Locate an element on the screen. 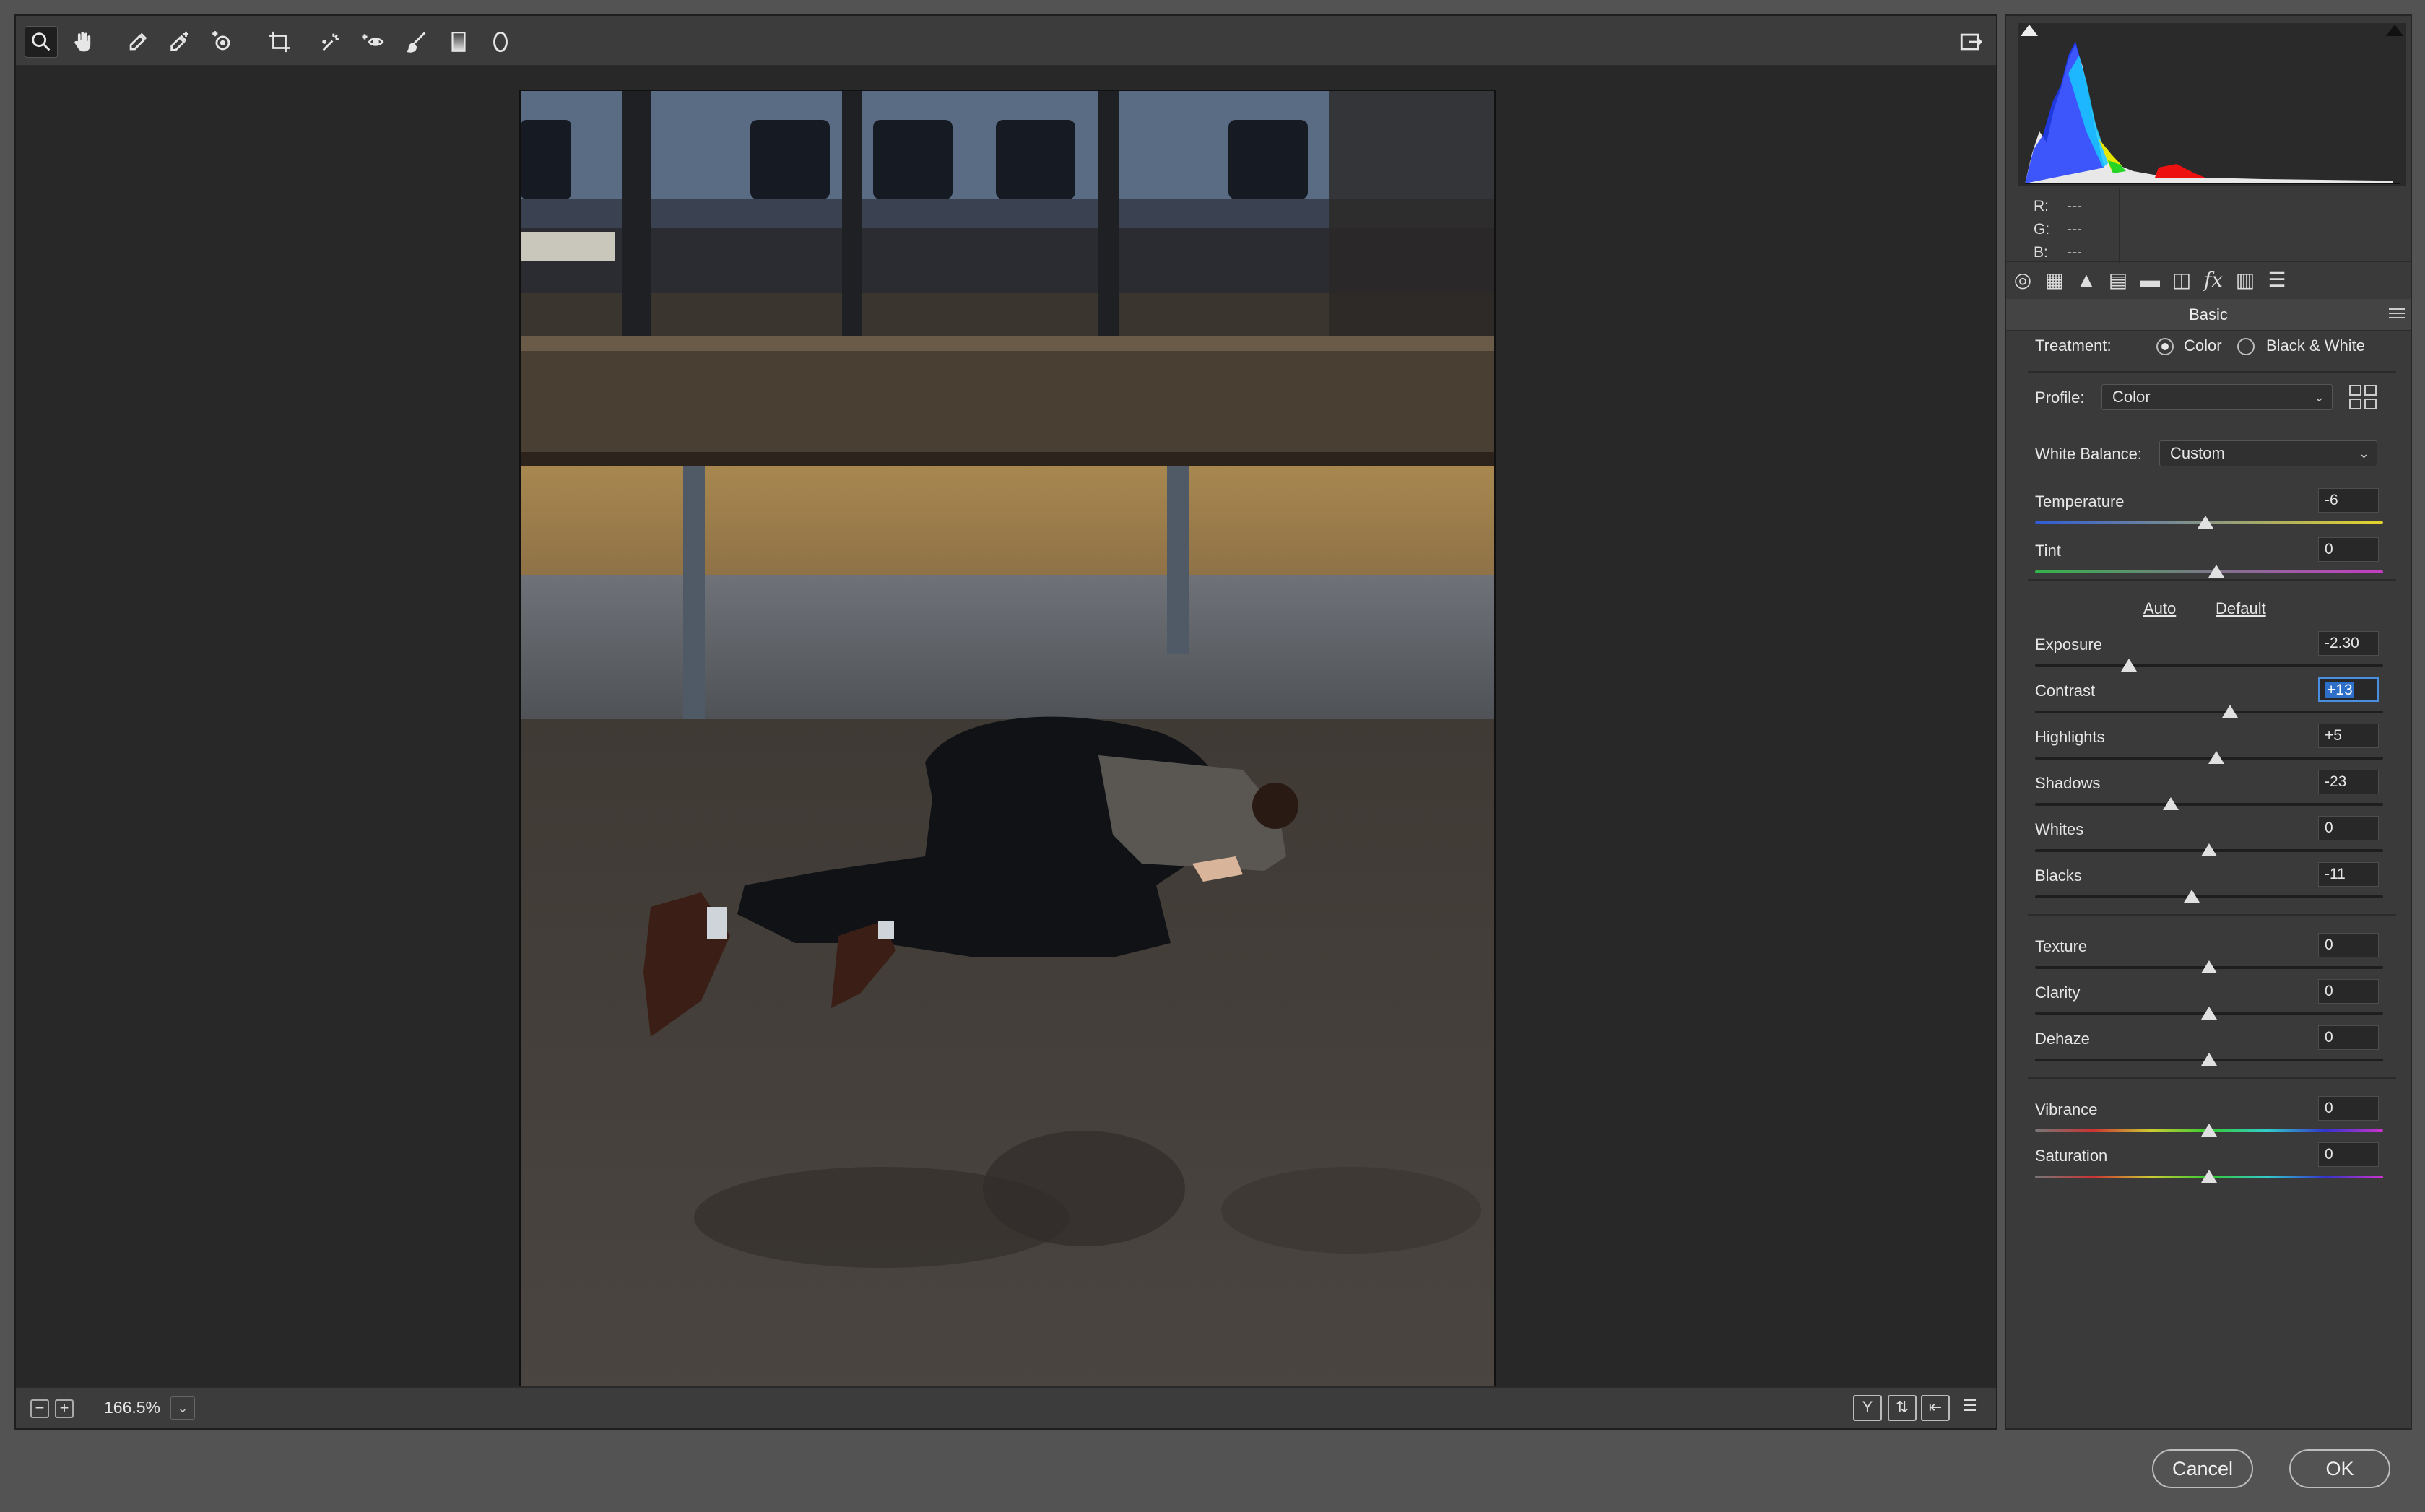 The height and width of the screenshot is (1512, 2425). zoom-in-button: + is located at coordinates (64, 1408).